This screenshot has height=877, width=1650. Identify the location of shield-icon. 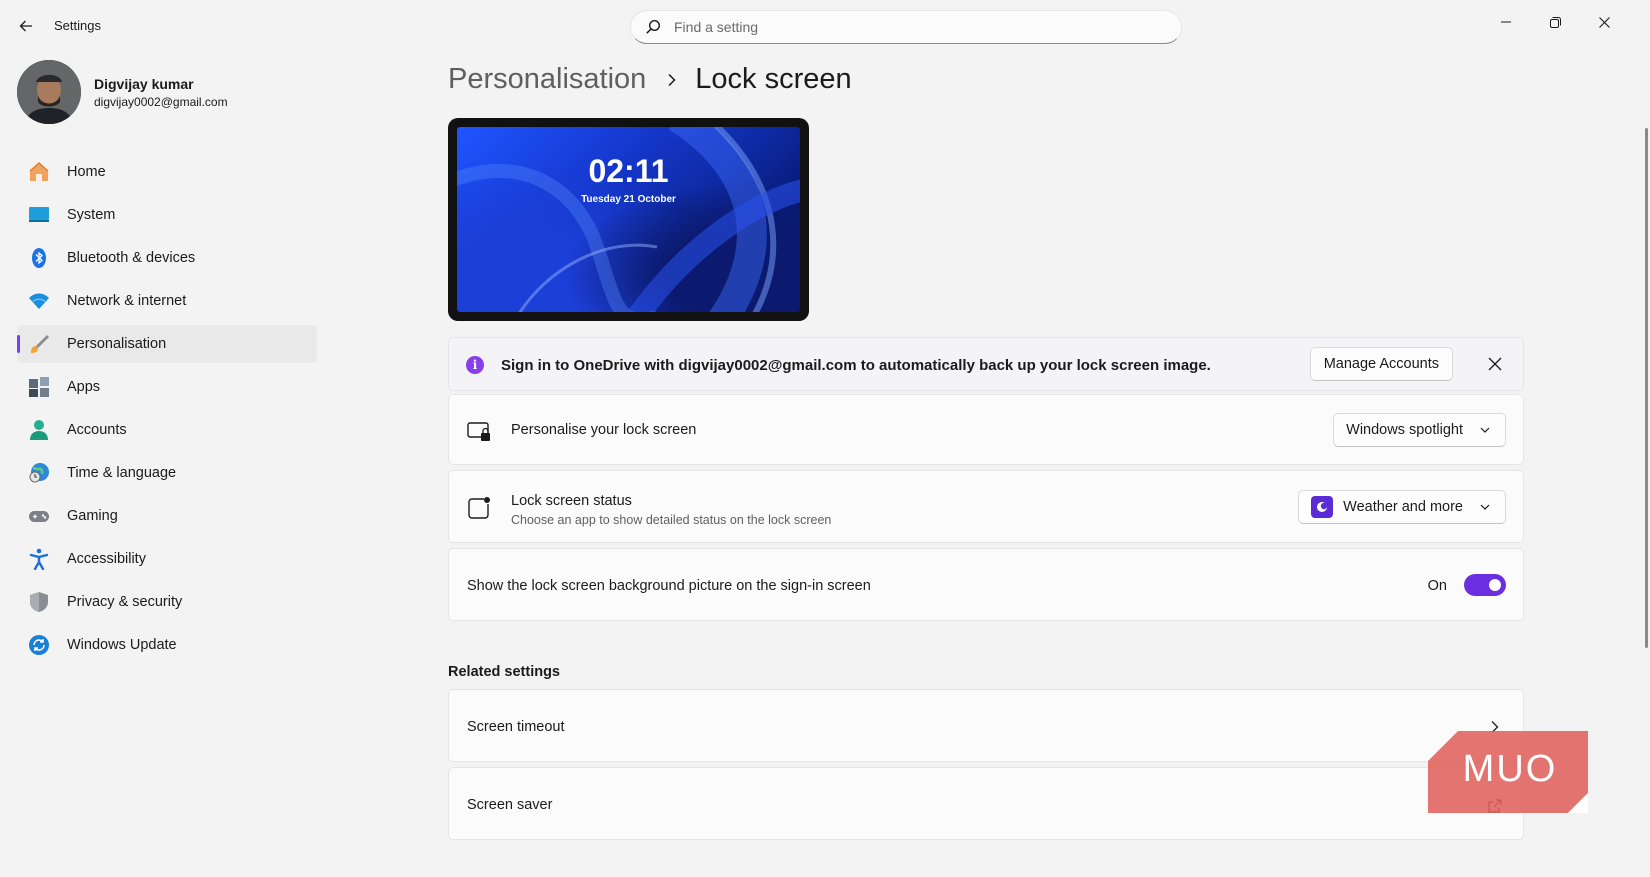
(39, 602).